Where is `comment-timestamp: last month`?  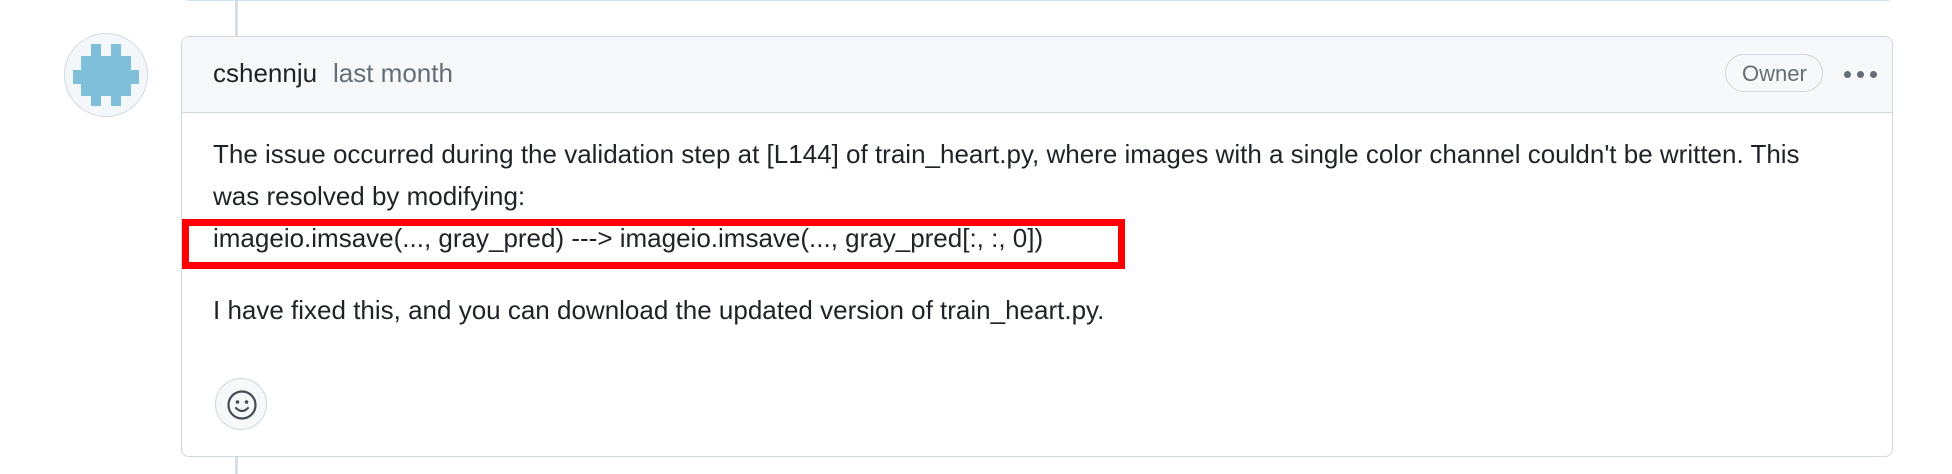
comment-timestamp: last month is located at coordinates (393, 73).